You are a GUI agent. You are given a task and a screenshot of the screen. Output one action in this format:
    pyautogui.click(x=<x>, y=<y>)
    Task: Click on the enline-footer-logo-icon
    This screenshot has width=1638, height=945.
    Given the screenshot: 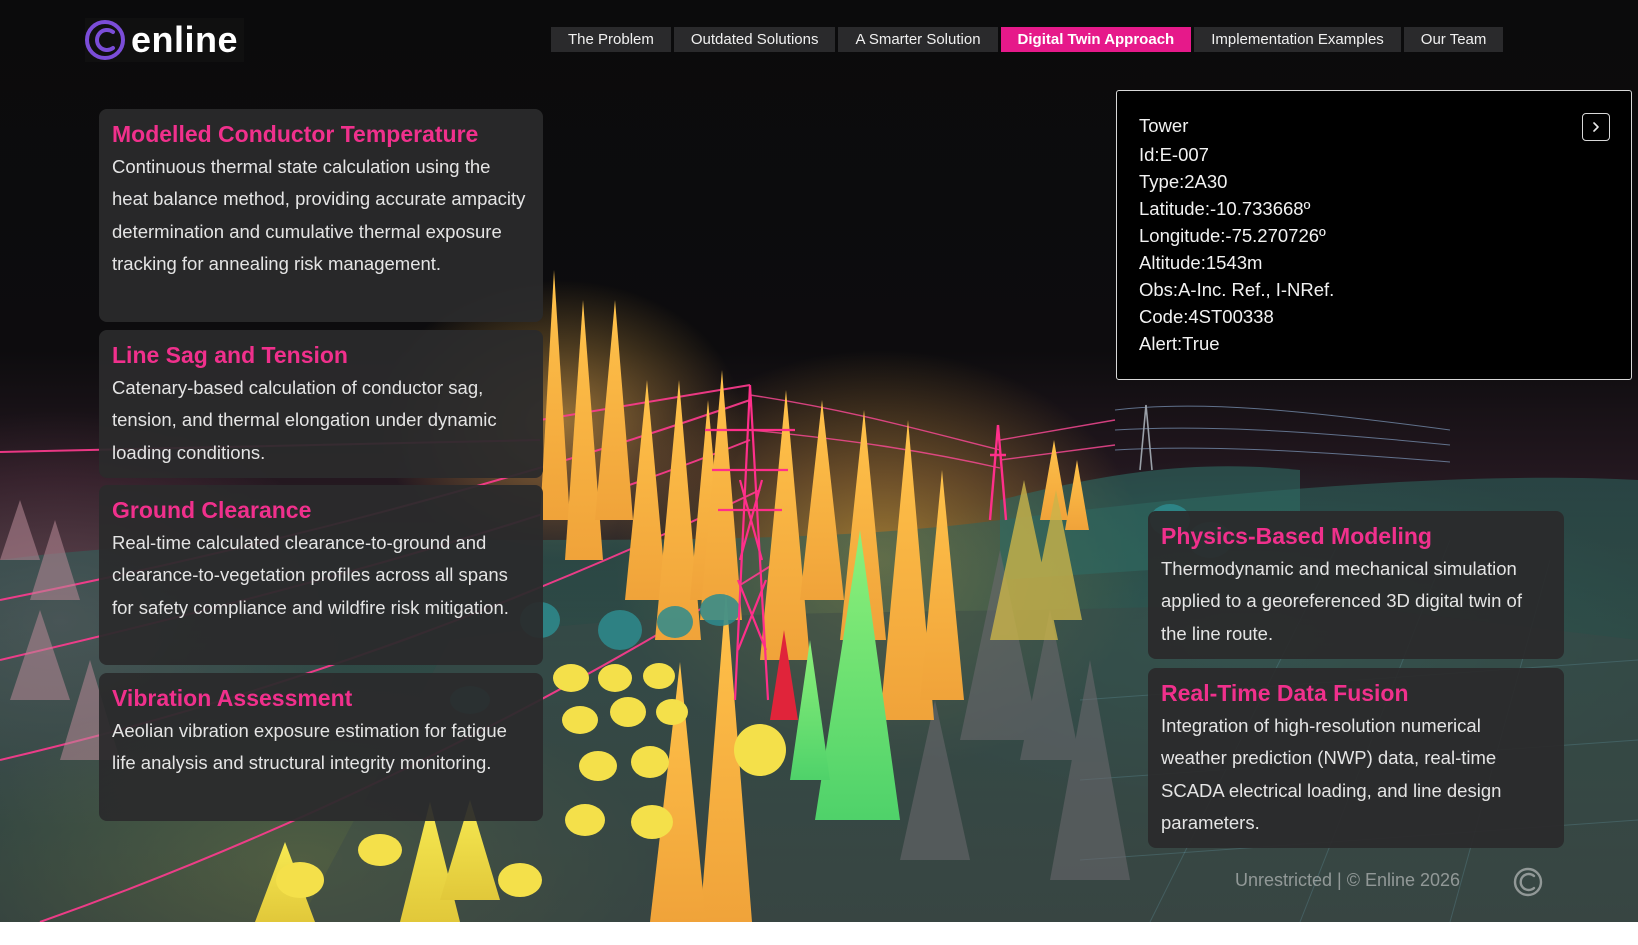 What is the action you would take?
    pyautogui.click(x=1528, y=882)
    